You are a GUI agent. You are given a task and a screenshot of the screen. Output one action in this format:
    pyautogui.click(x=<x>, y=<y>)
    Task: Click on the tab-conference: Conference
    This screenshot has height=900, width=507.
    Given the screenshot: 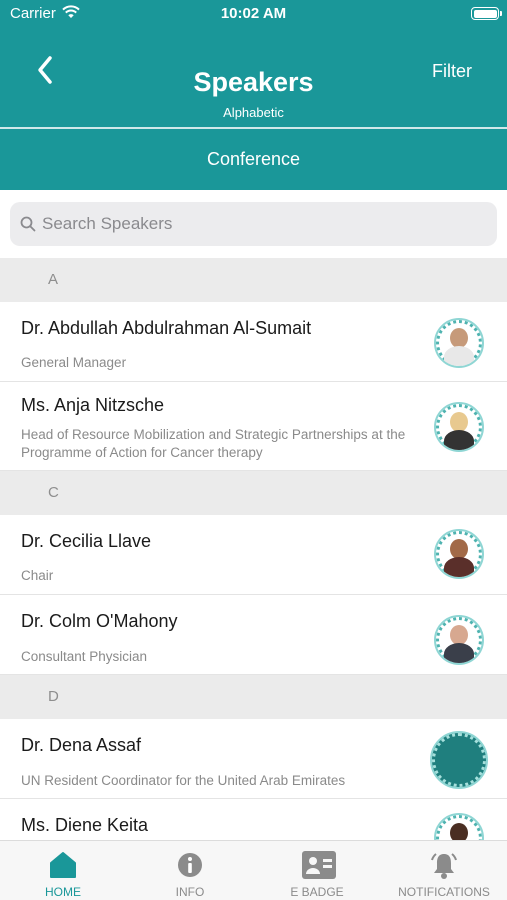 What is the action you would take?
    pyautogui.click(x=253, y=159)
    